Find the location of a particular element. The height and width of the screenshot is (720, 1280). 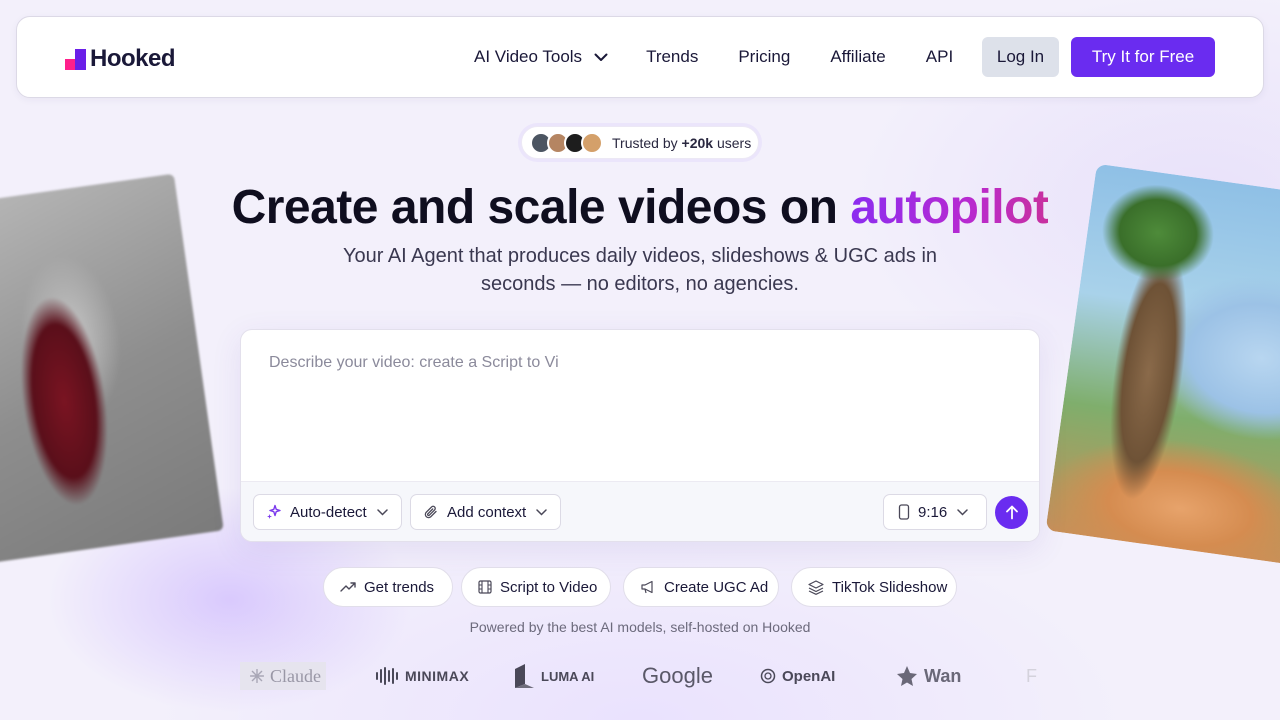

wan-logo: Wan is located at coordinates (928, 676).